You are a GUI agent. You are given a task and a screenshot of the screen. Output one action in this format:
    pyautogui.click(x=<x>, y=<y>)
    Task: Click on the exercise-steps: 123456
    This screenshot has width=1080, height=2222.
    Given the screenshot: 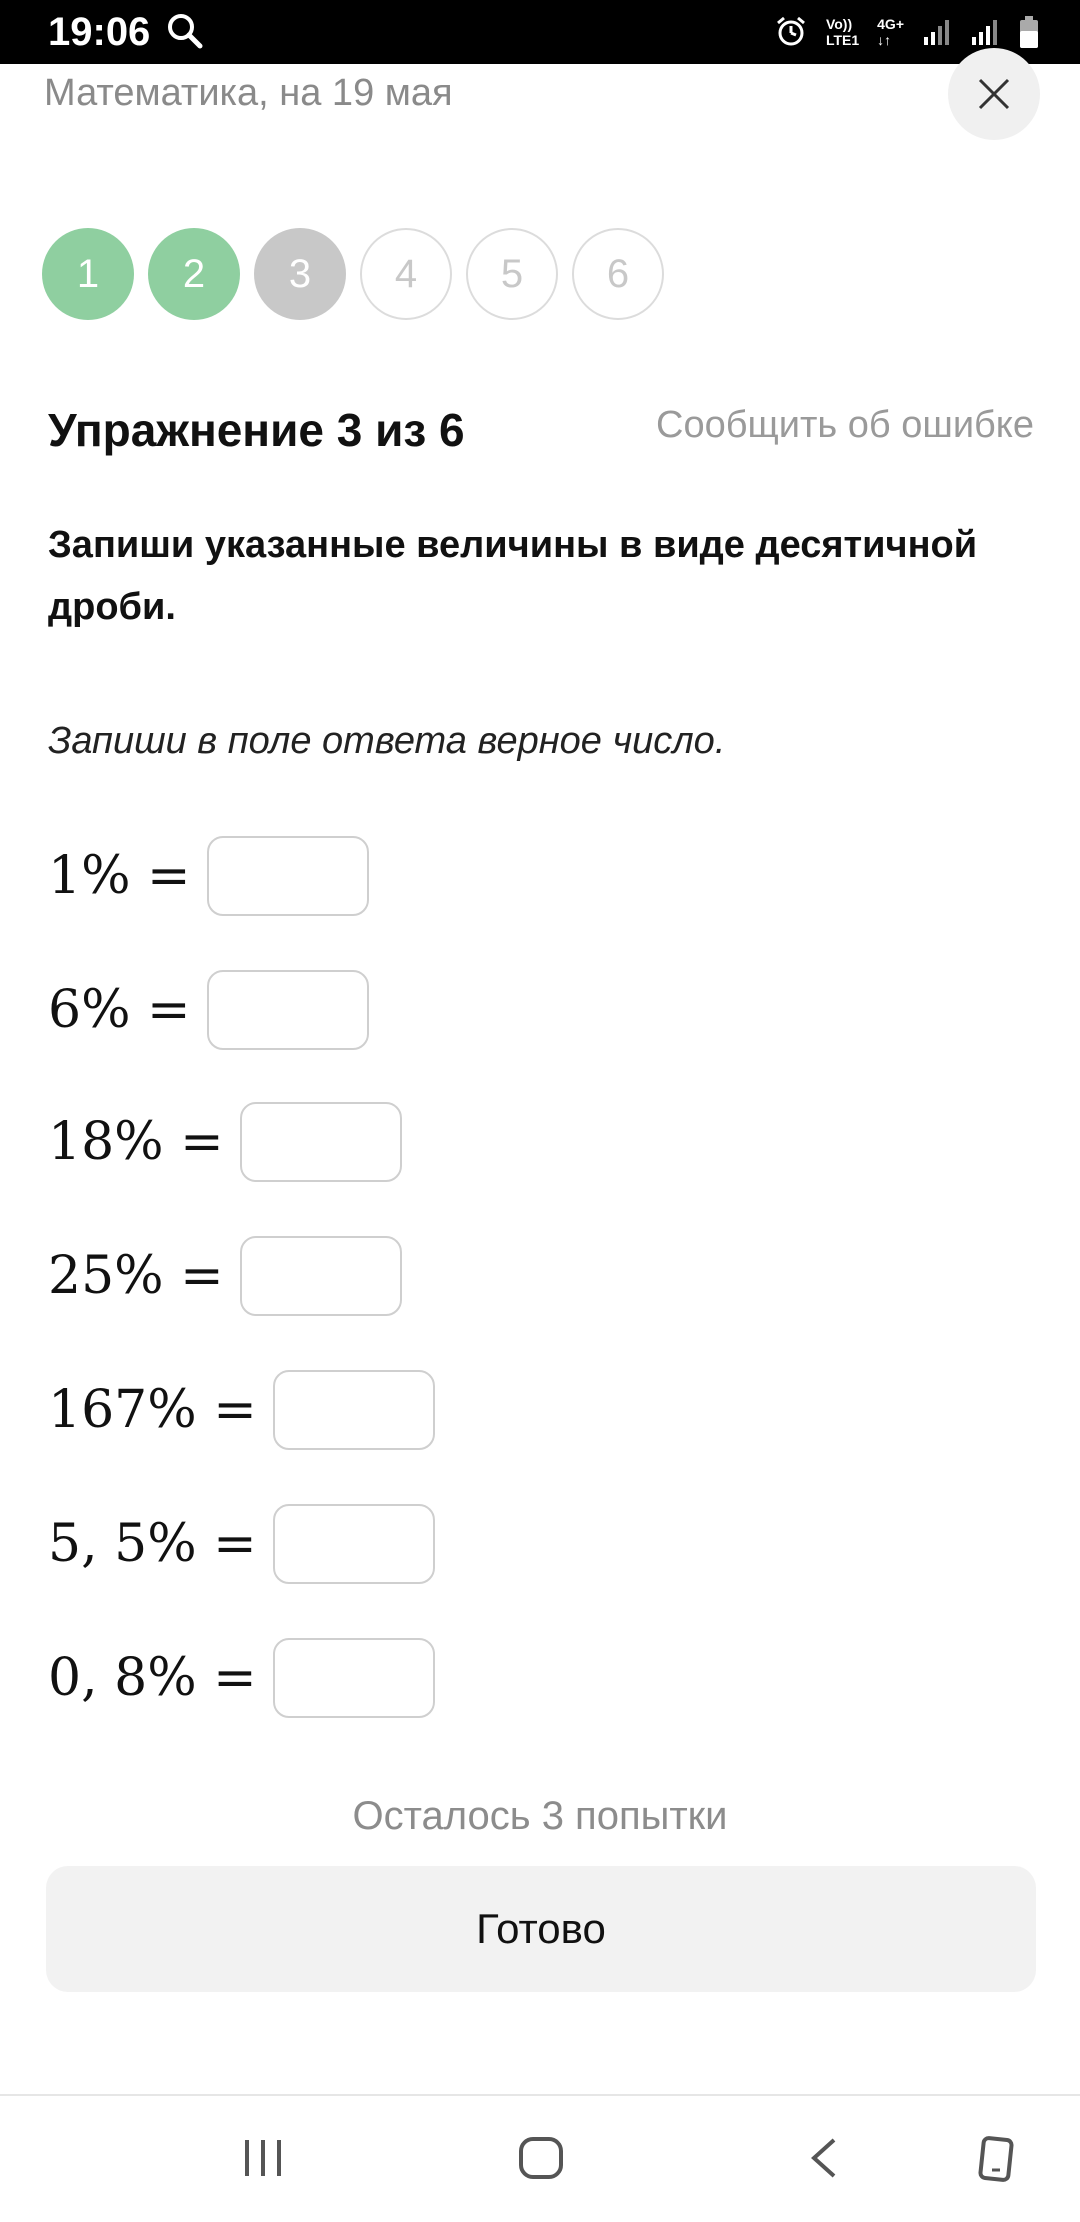 What is the action you would take?
    pyautogui.click(x=353, y=274)
    